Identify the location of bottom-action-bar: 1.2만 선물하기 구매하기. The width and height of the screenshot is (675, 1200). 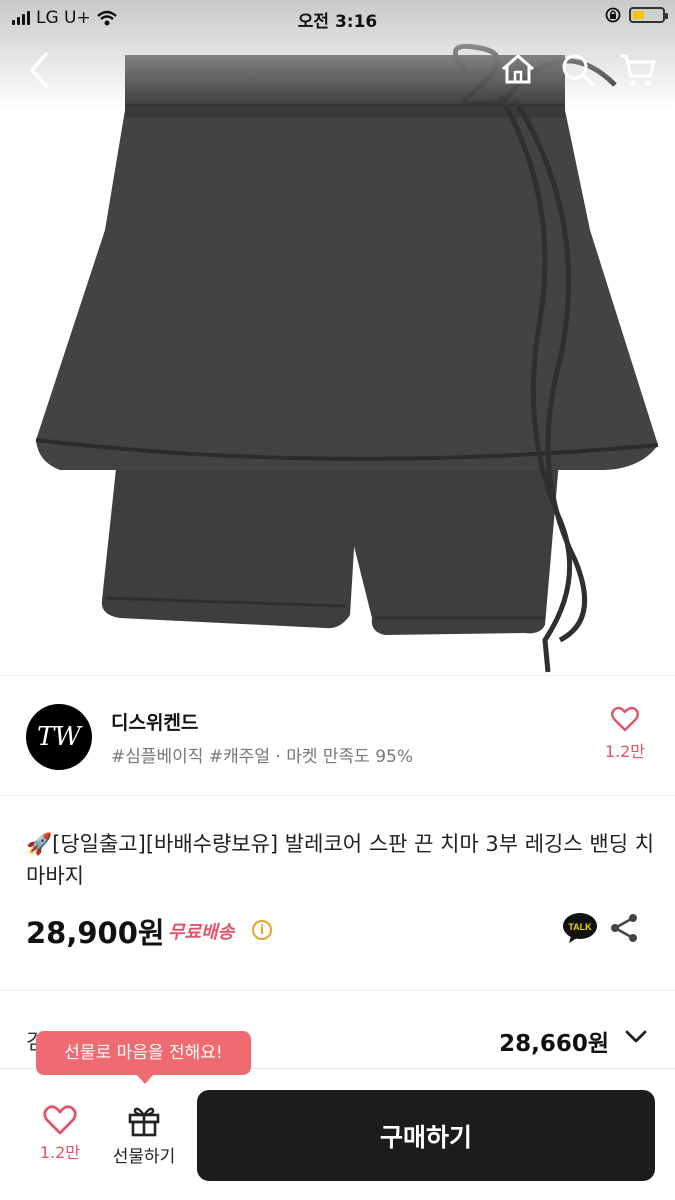
(337, 1134).